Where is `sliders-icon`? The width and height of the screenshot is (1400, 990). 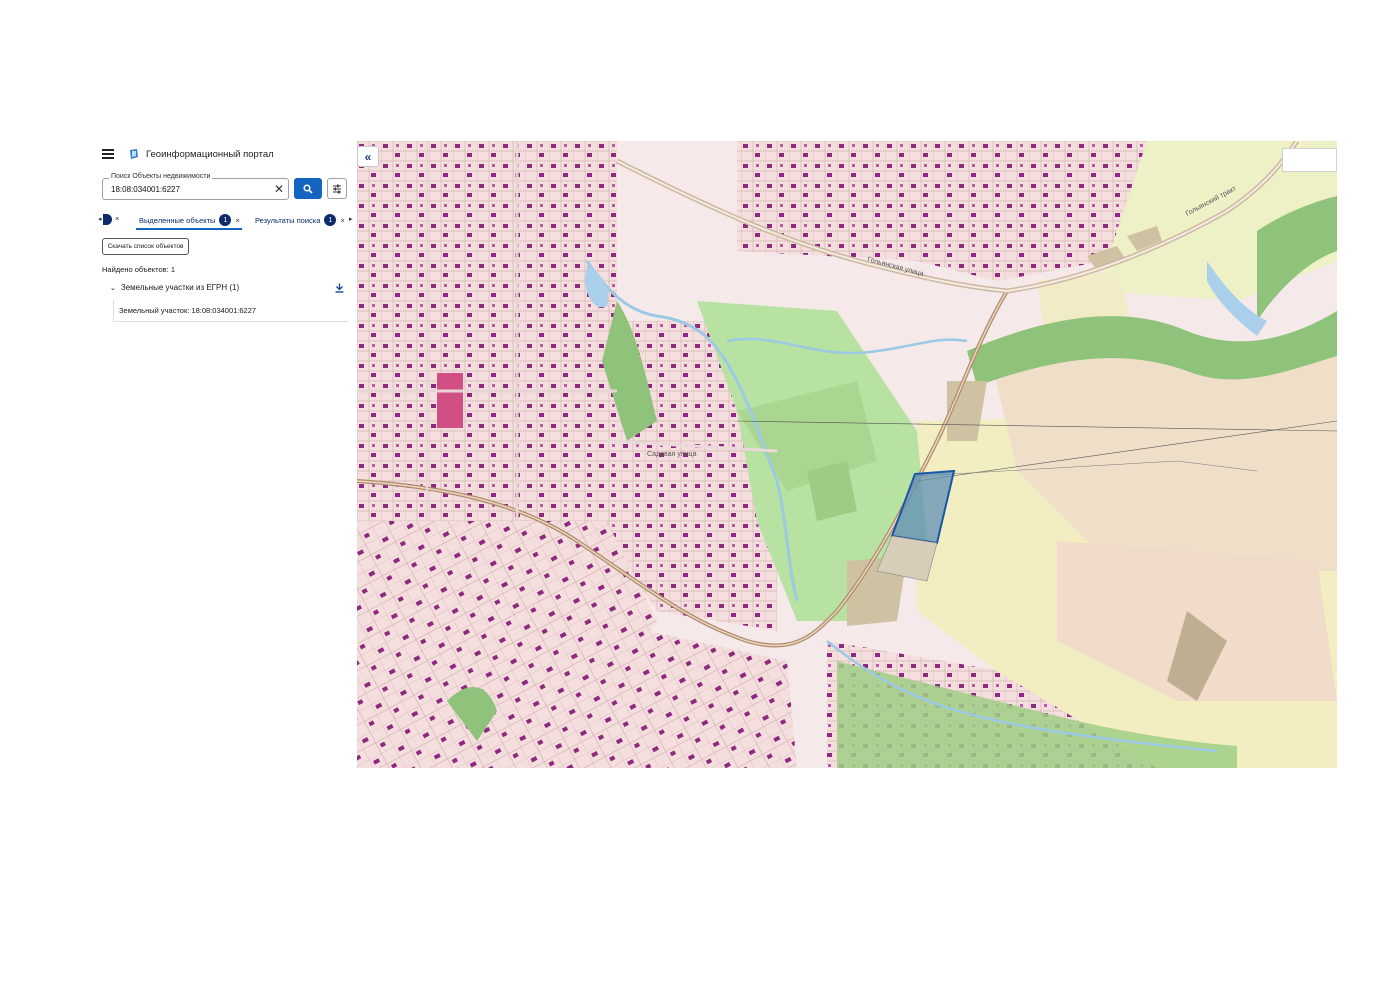
sliders-icon is located at coordinates (337, 188).